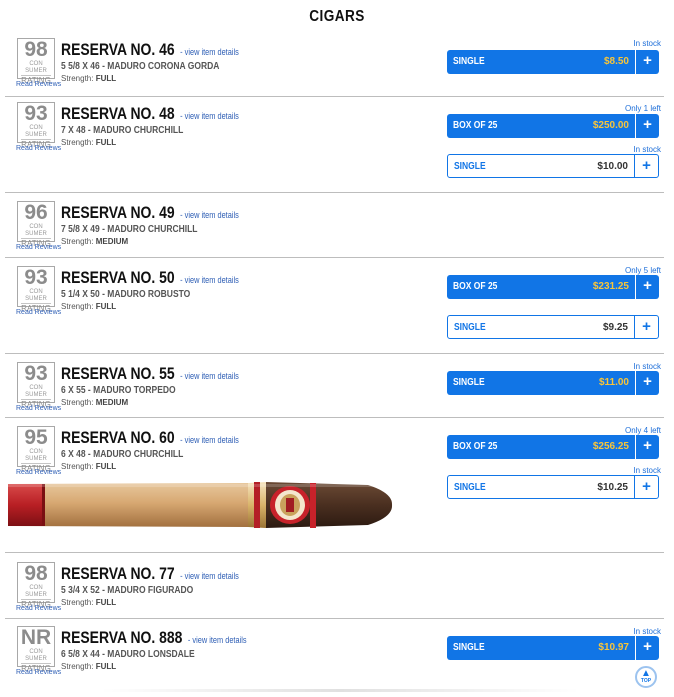  Describe the element at coordinates (612, 166) in the screenshot. I see `option-price: $10.00` at that location.